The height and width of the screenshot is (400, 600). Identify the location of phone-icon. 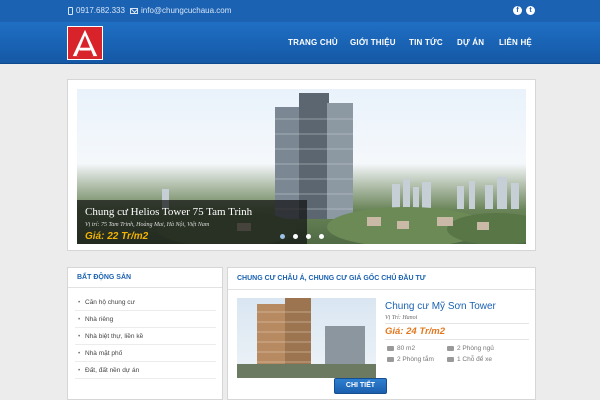
(70, 10).